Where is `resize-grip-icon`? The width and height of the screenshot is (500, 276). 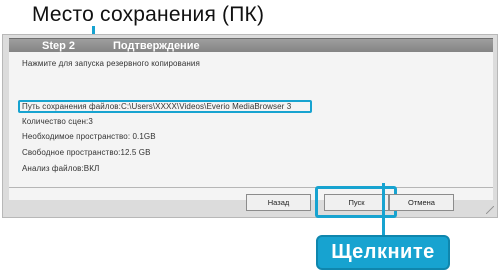
resize-grip-icon is located at coordinates (490, 210).